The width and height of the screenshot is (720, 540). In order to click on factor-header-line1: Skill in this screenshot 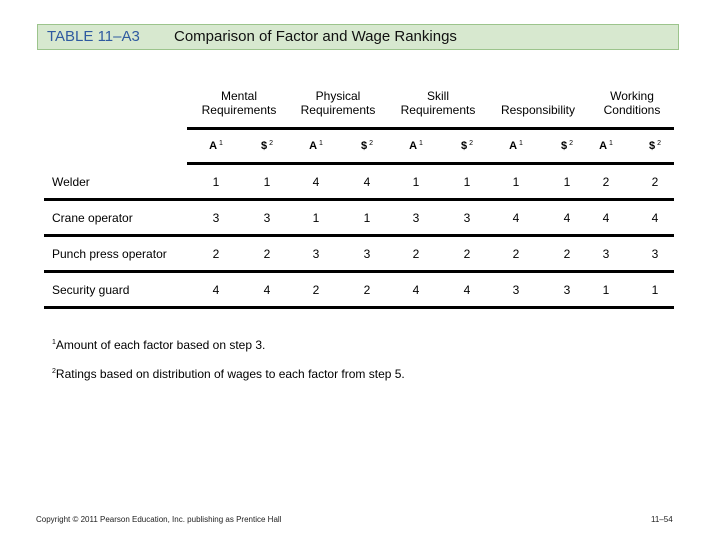, I will do `click(437, 96)`.